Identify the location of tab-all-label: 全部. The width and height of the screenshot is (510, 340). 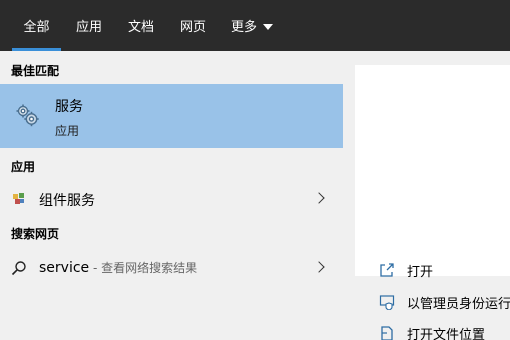
(36, 27).